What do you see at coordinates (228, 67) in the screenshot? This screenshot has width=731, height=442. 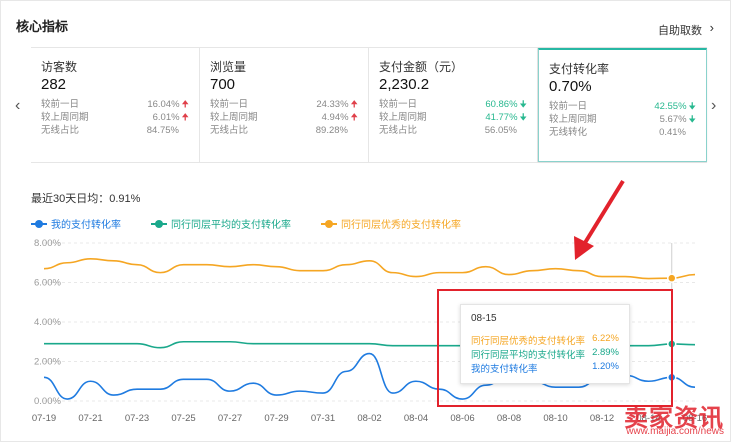 I see `metric-title: 浏览量` at bounding box center [228, 67].